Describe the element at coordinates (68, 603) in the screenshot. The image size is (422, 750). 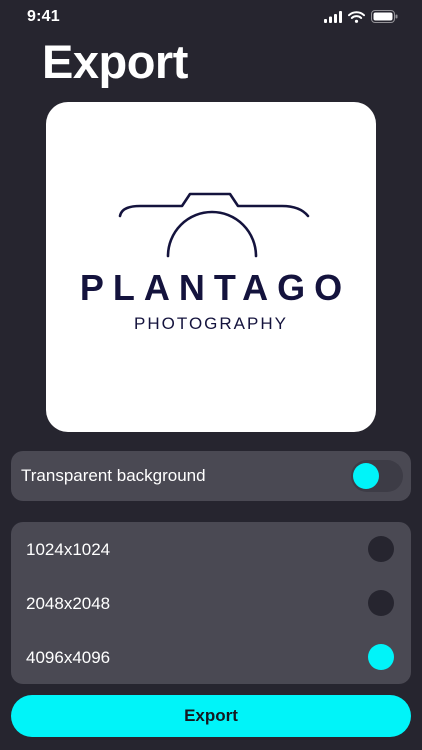
I see `size-option-label: 2048x2048` at that location.